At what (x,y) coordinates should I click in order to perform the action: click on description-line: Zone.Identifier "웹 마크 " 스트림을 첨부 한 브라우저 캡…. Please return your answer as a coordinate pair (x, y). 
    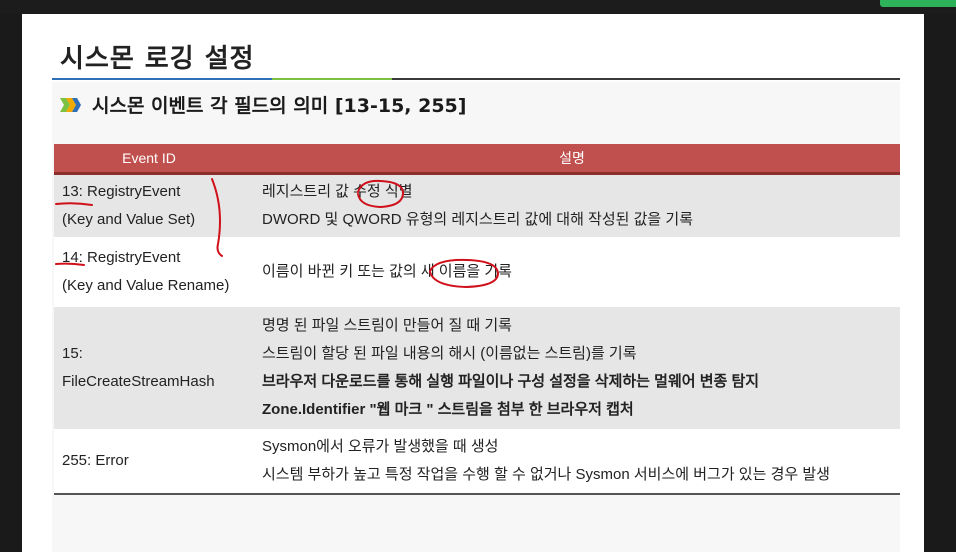
    Looking at the image, I should click on (448, 409).